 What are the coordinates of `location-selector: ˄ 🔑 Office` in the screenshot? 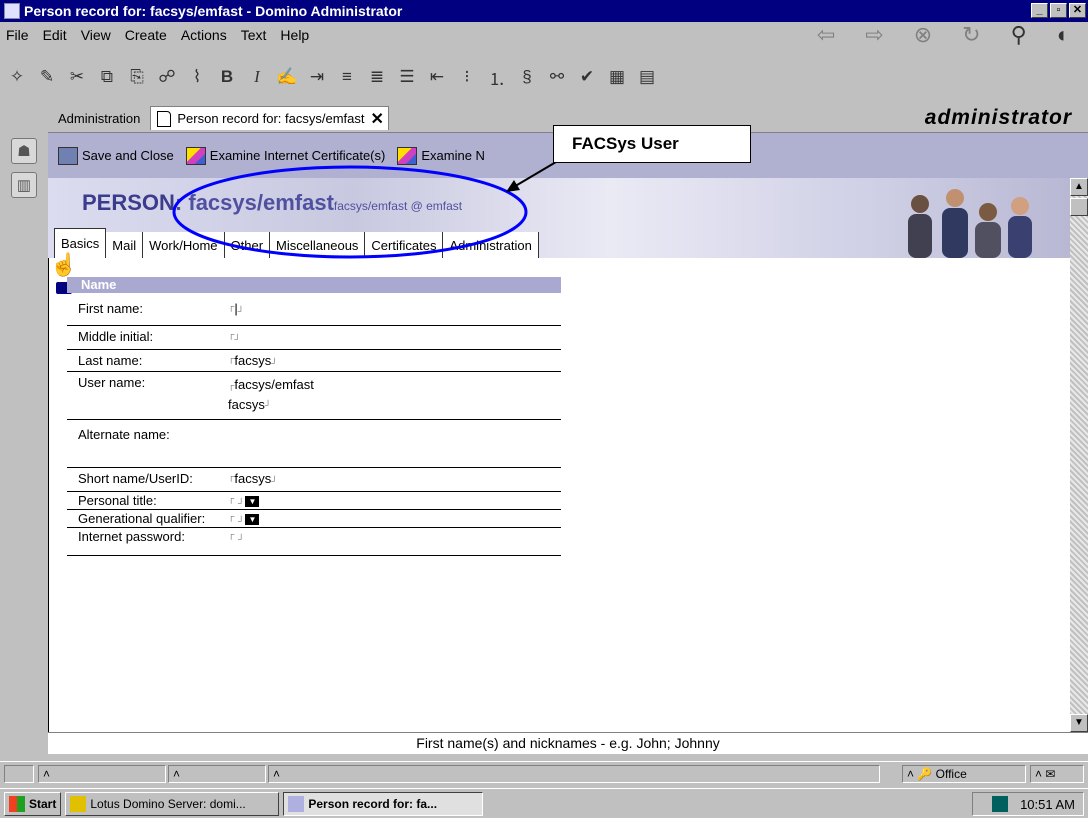 It's located at (964, 774).